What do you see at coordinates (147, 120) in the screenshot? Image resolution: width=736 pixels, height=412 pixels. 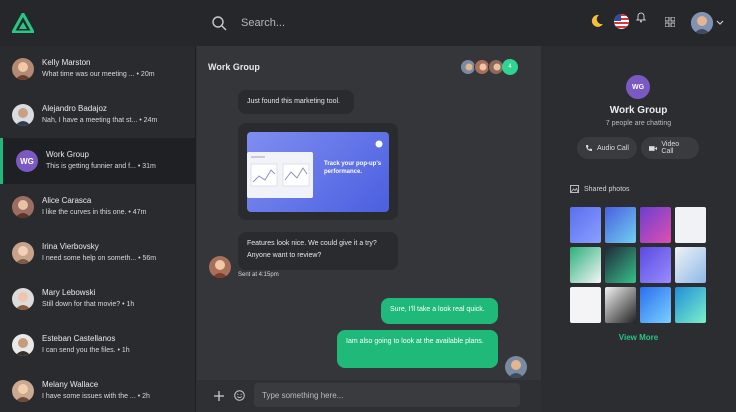 I see `contact-time: • 24m` at bounding box center [147, 120].